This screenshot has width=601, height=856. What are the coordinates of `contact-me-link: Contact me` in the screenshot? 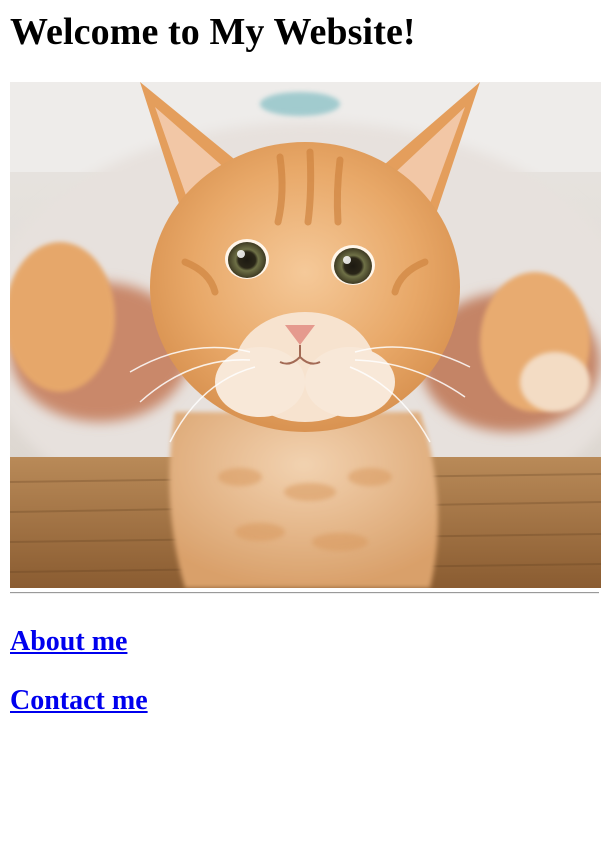 It's located at (79, 700).